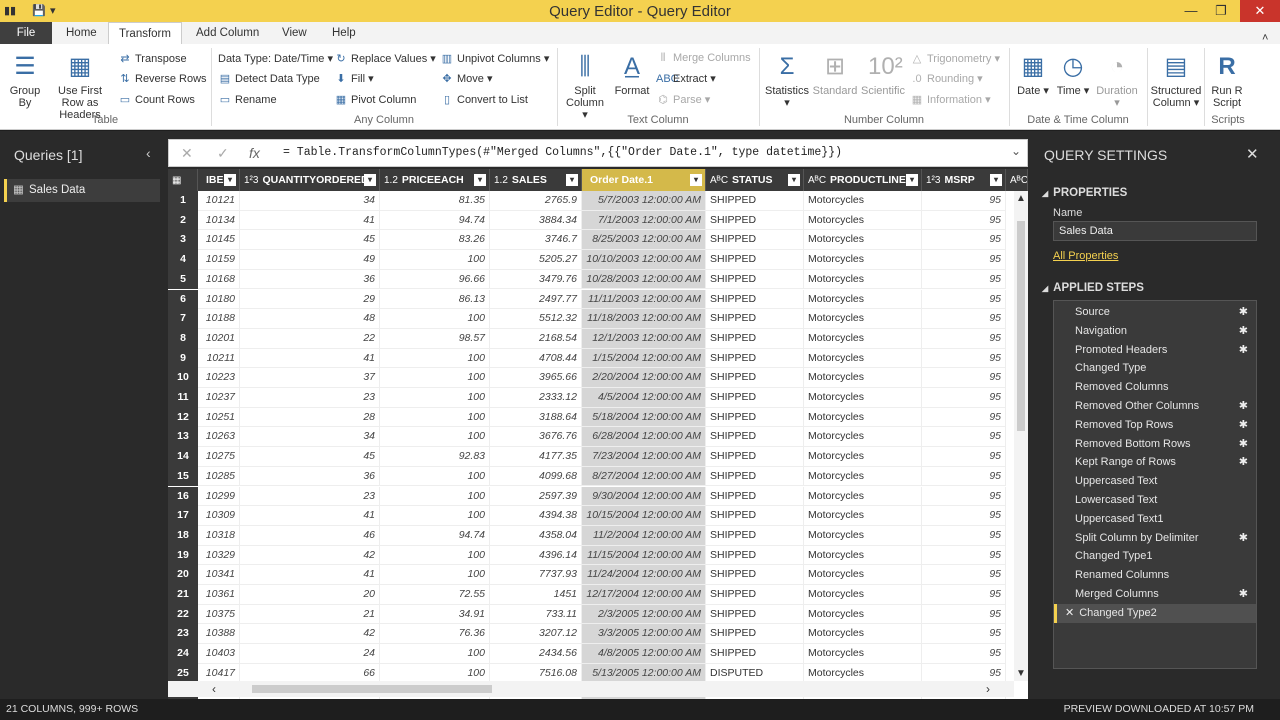 This screenshot has width=1280, height=720. Describe the element at coordinates (644, 260) in the screenshot. I see `table-cell: 10/10/2003 12:00:00 AM` at that location.